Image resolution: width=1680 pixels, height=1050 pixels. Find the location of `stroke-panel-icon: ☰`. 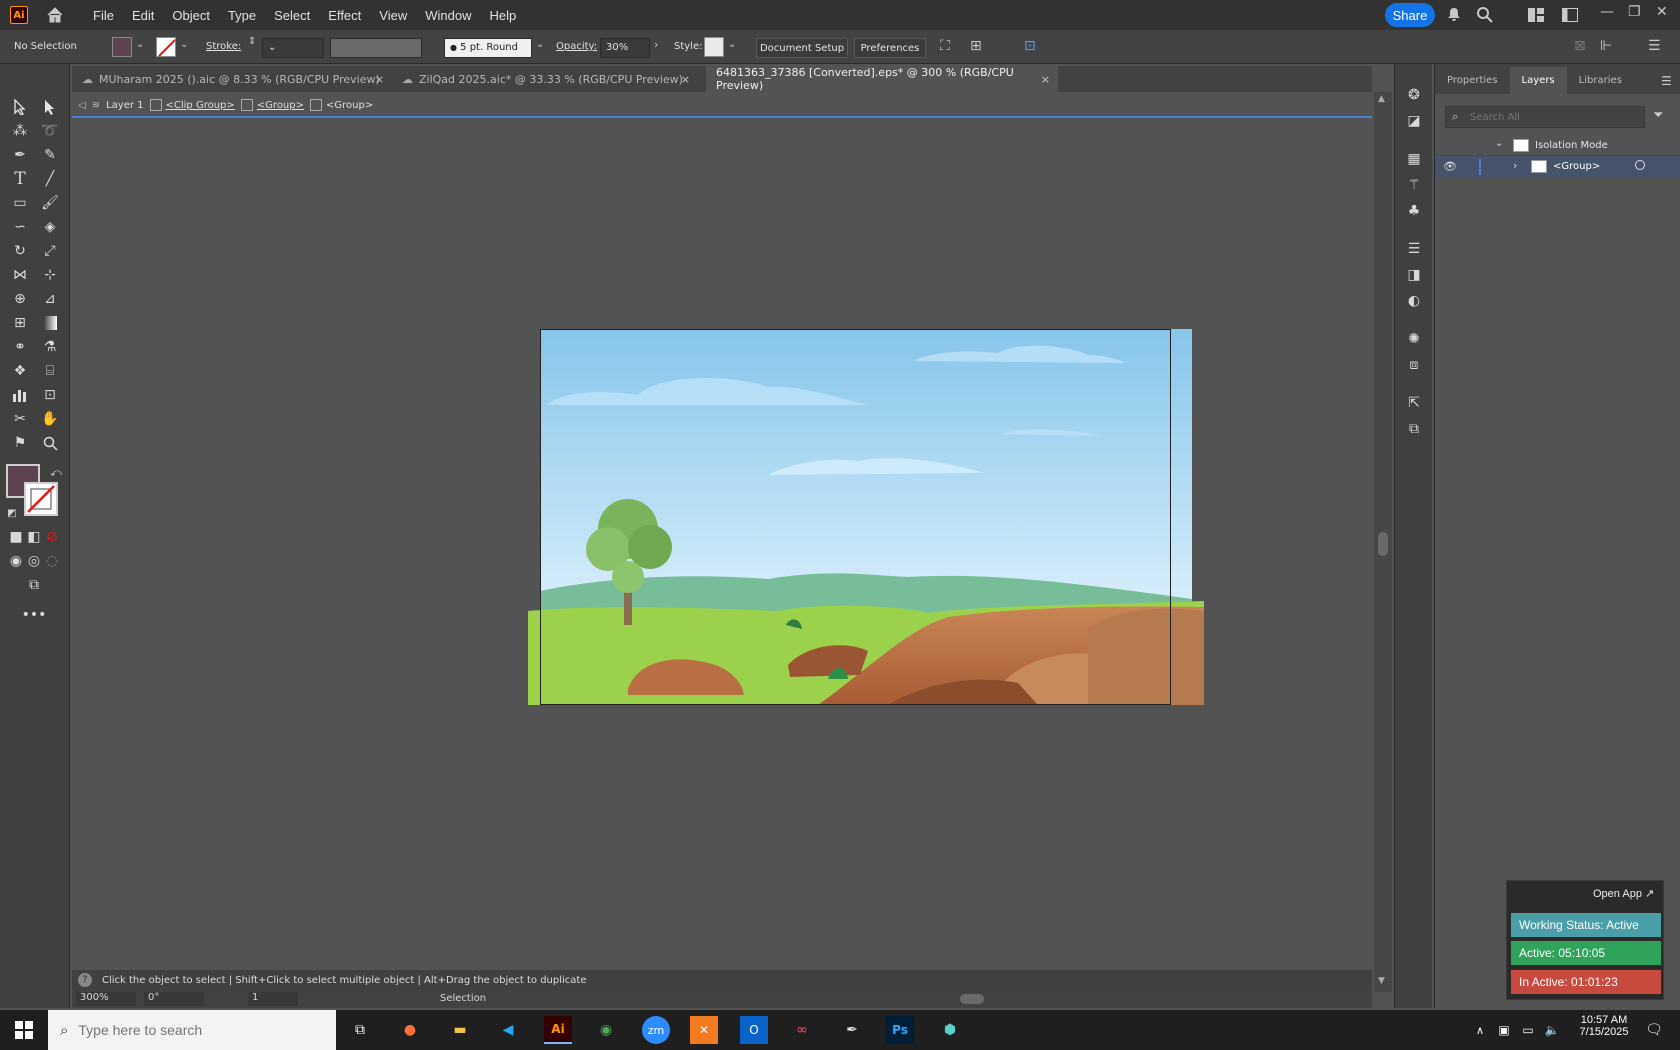

stroke-panel-icon: ☰ is located at coordinates (1414, 249).